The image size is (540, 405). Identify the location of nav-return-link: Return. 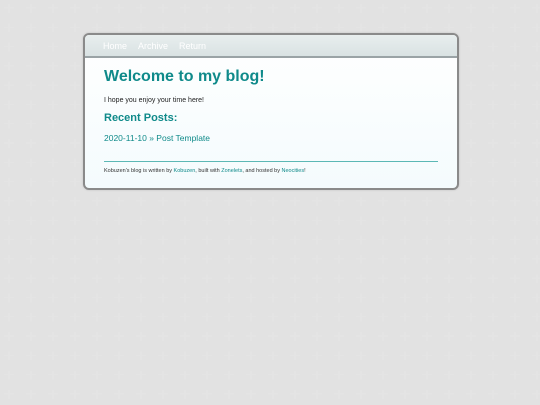
(192, 46).